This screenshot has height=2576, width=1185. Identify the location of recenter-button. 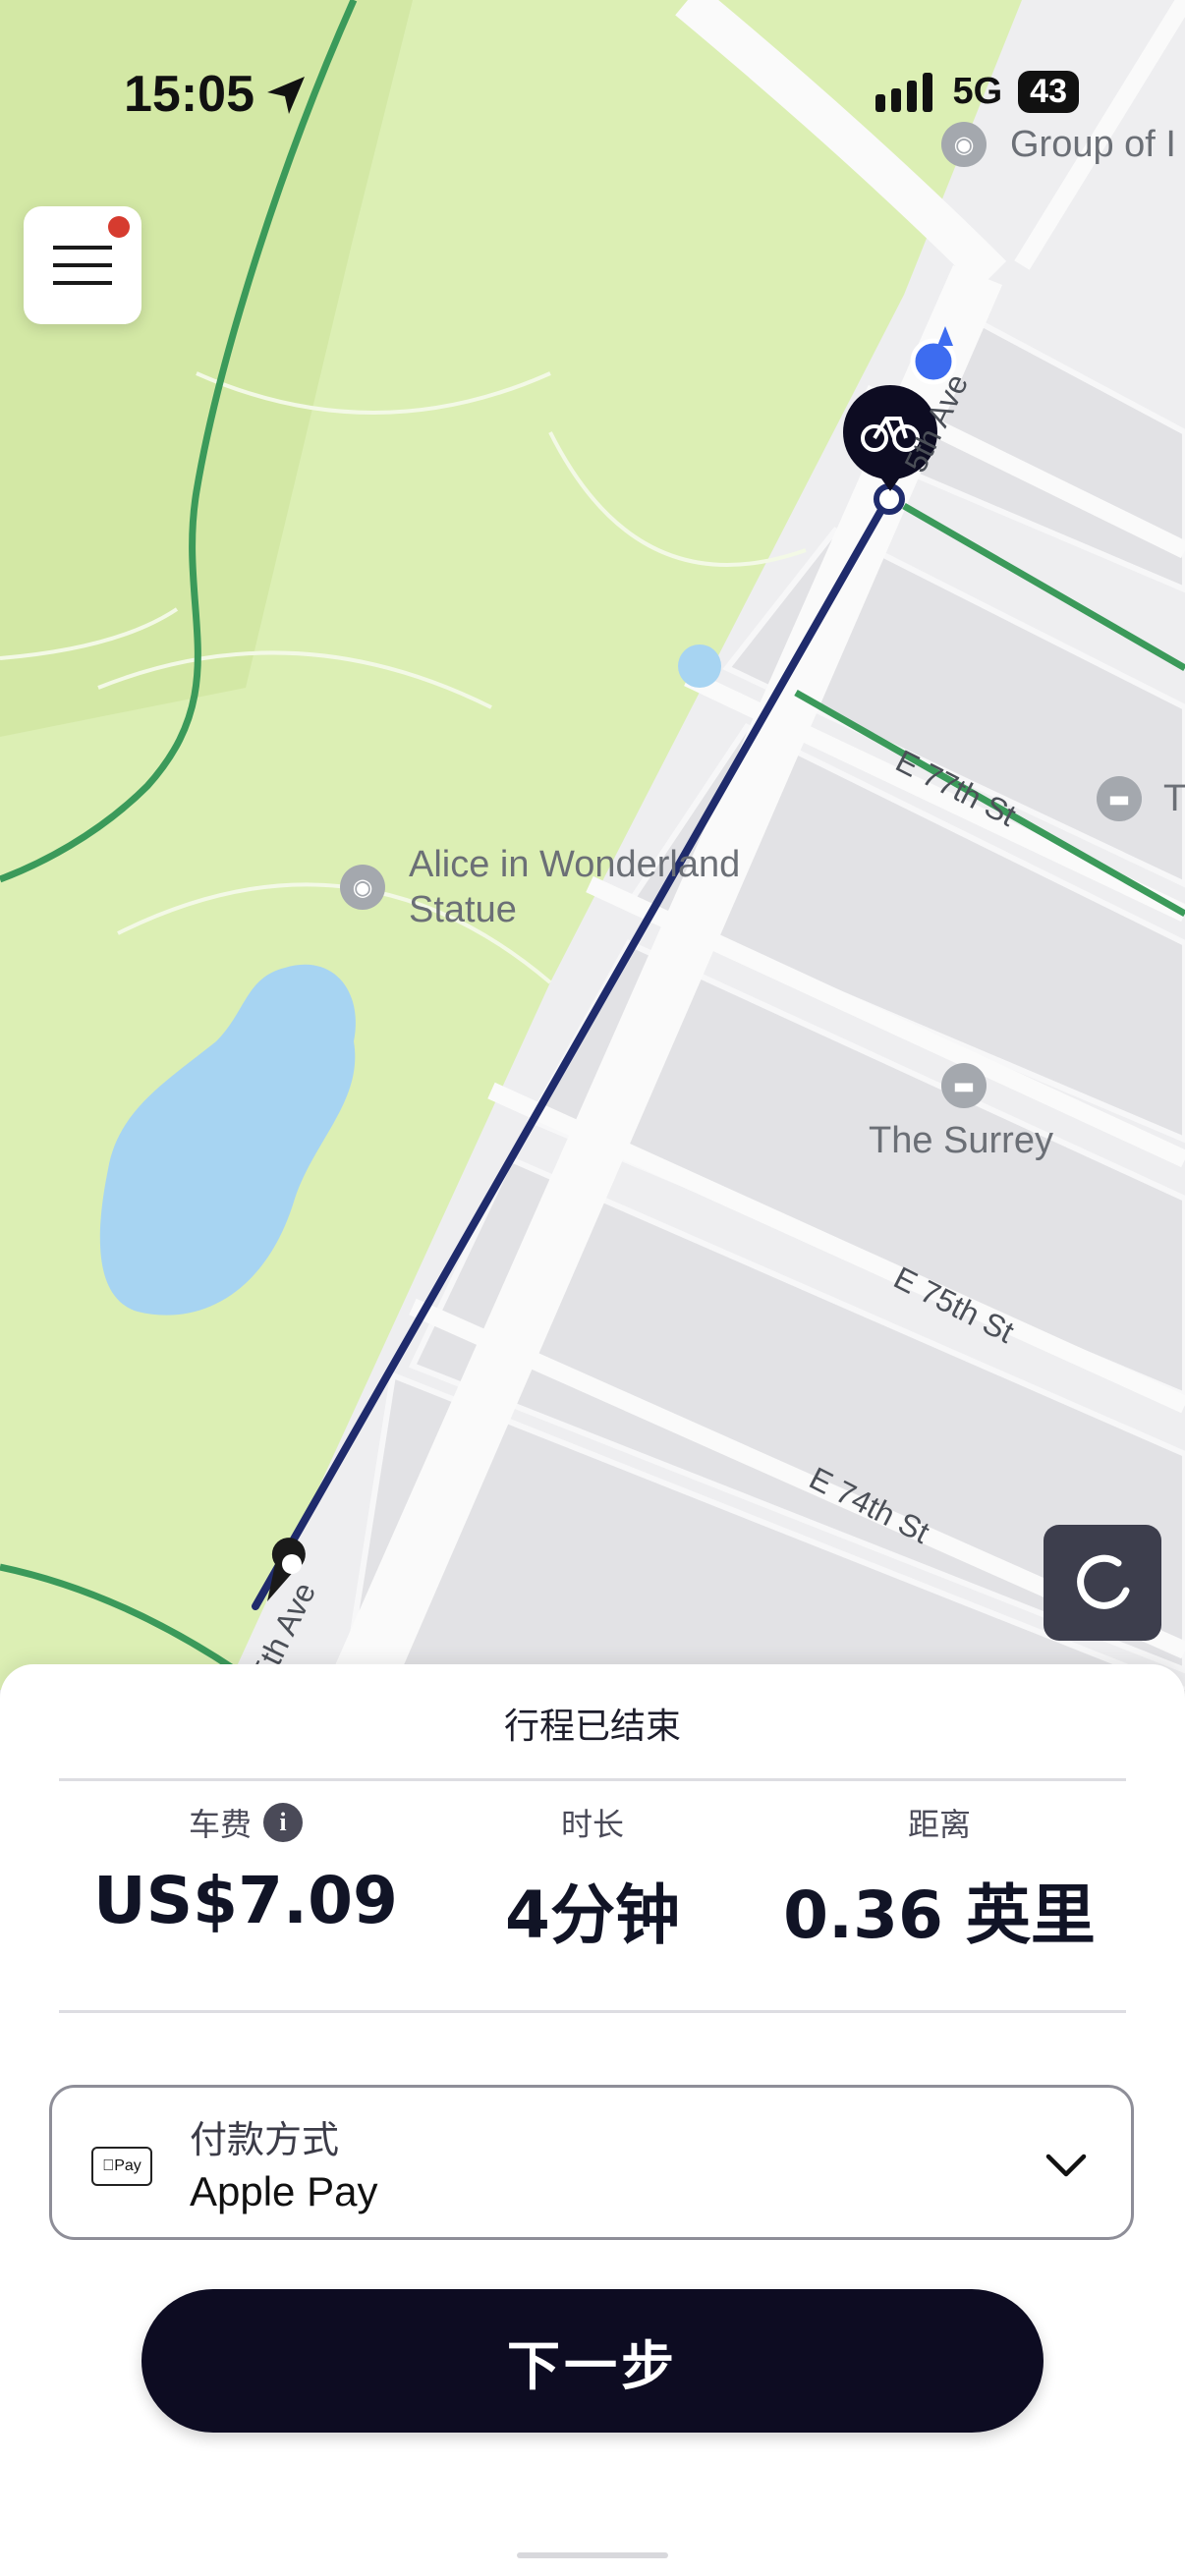
(1103, 1583).